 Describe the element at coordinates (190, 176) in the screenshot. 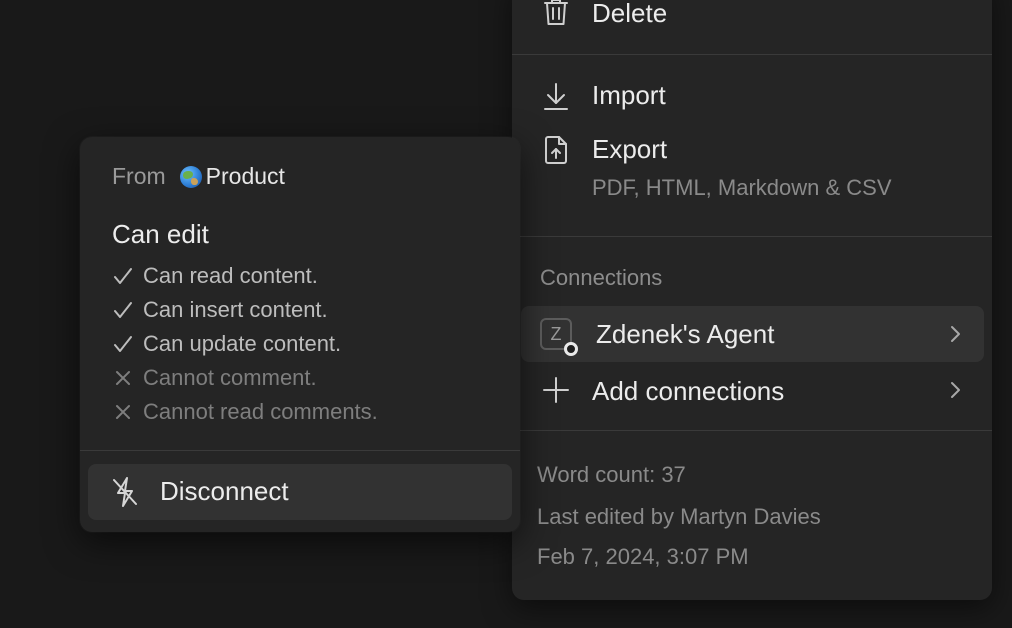

I see `globe-icon` at that location.